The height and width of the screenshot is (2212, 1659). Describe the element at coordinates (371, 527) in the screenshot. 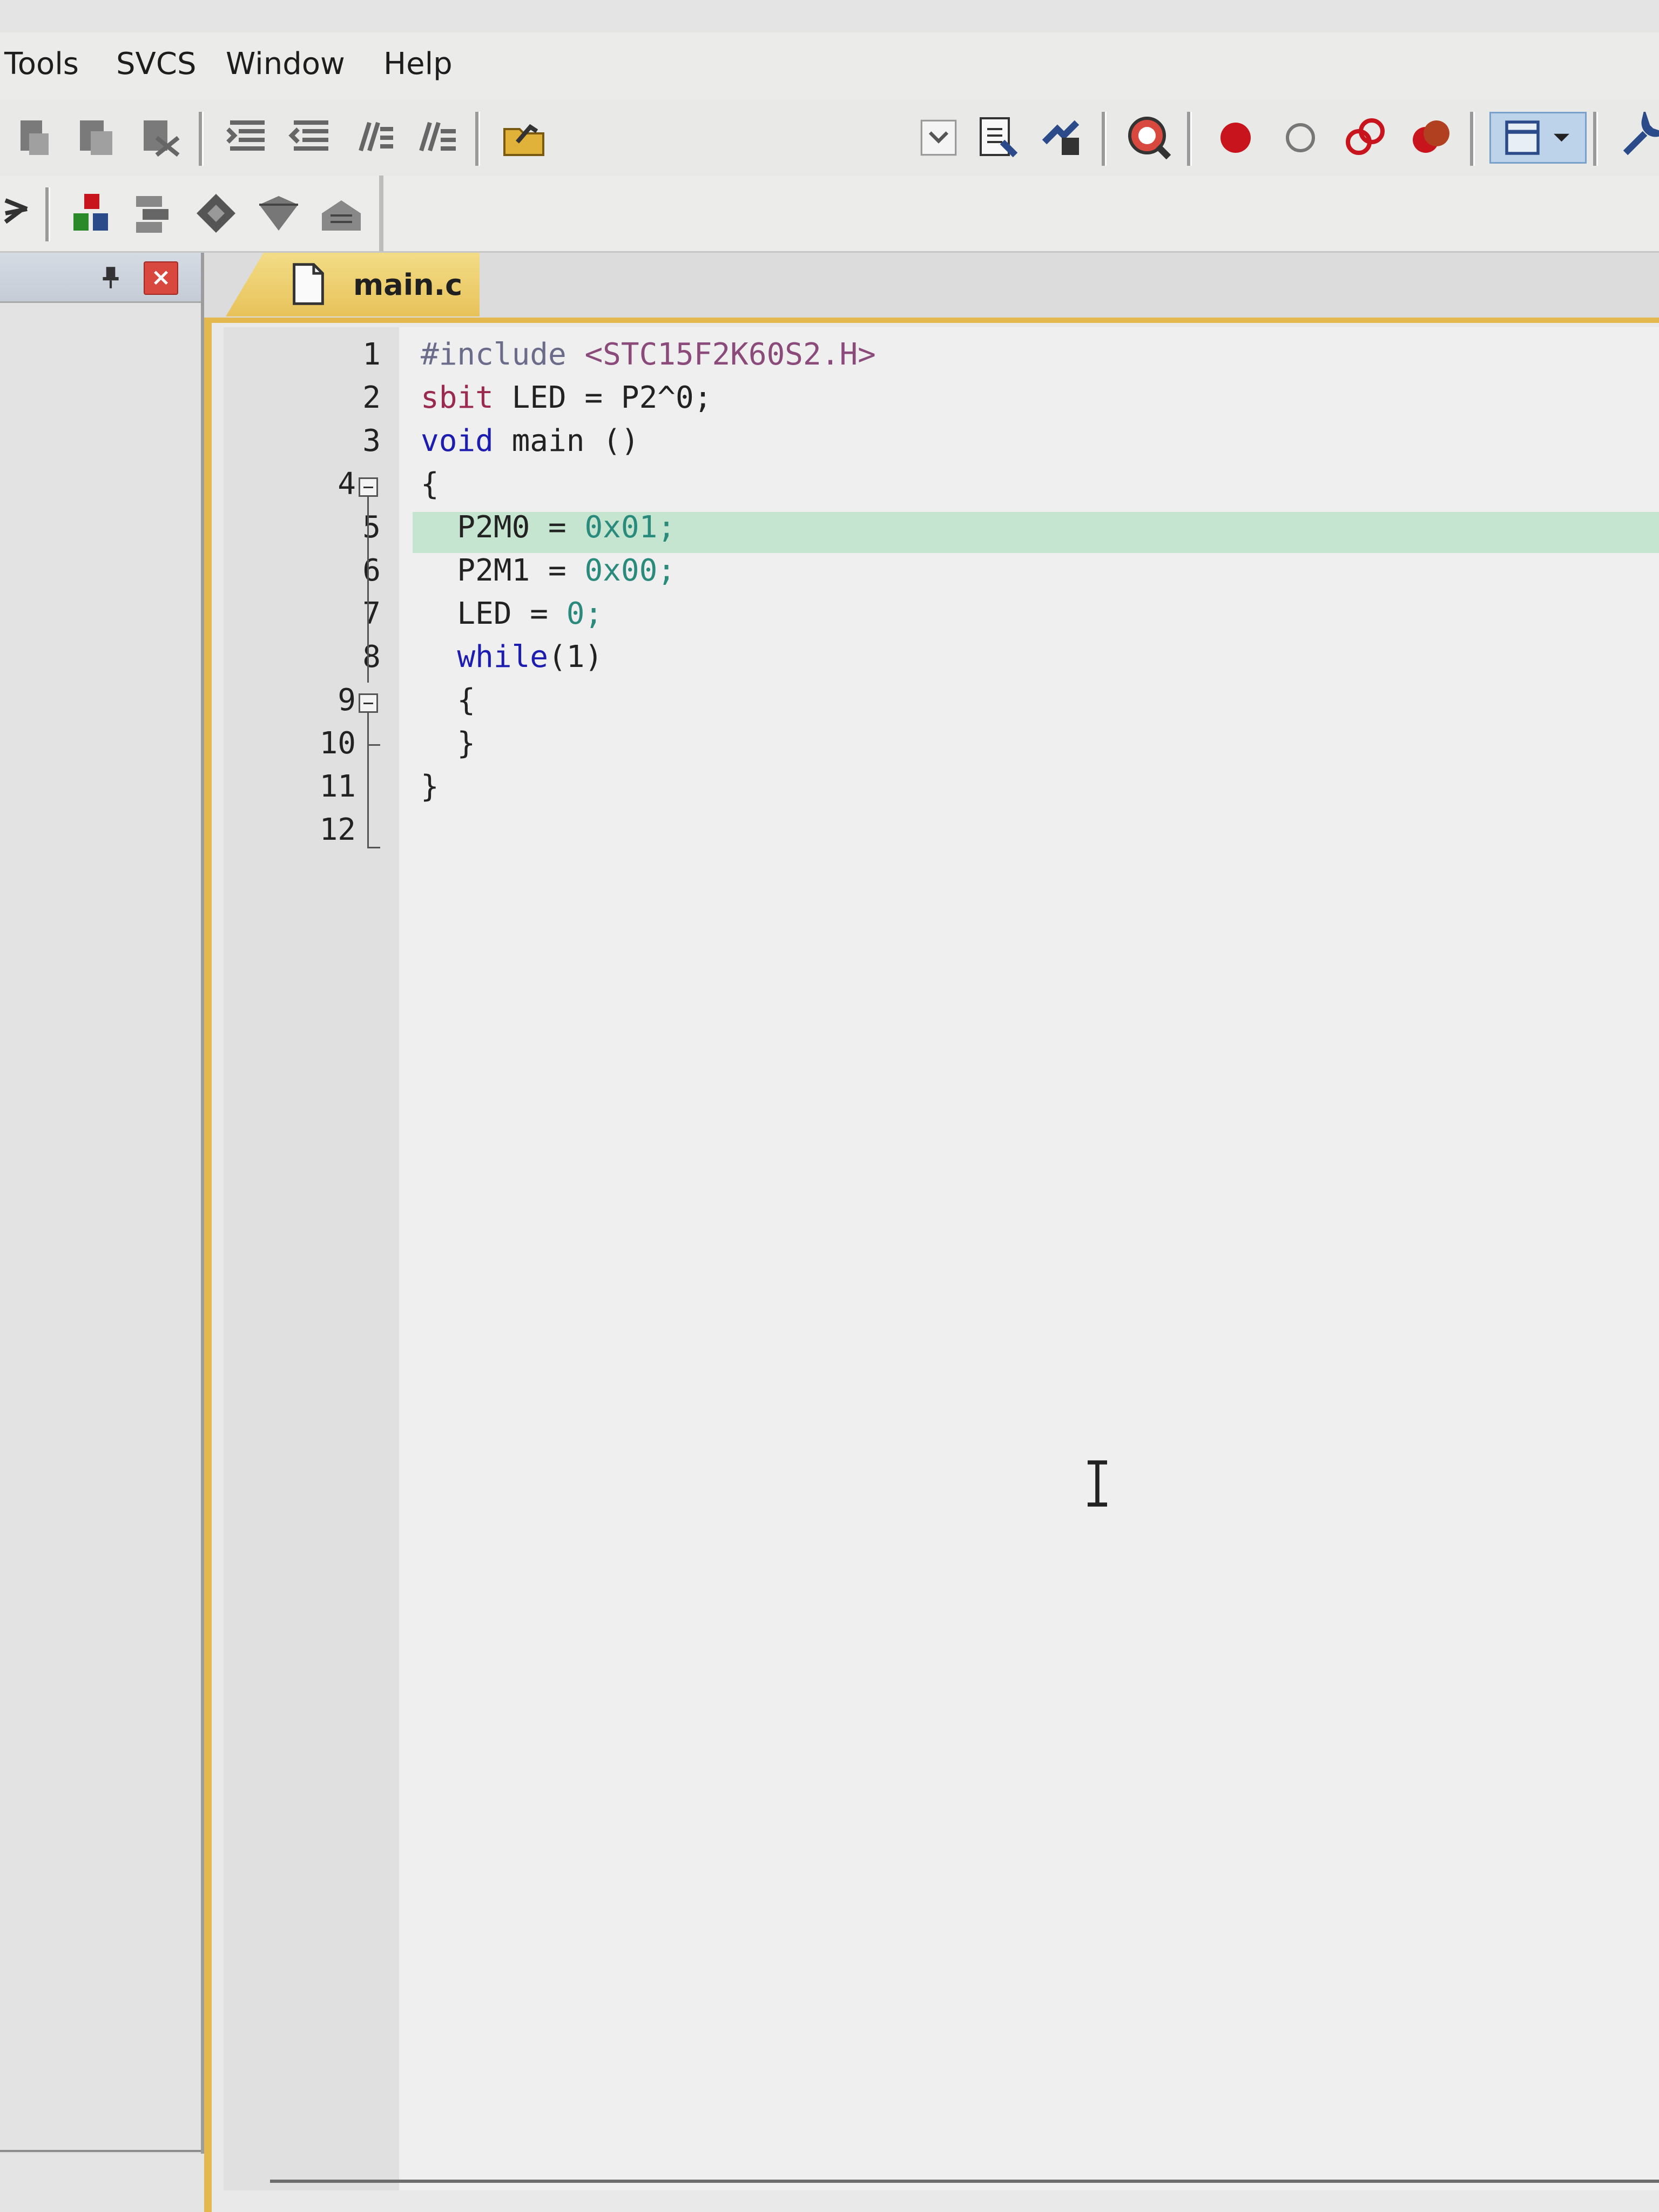

I see `line-number: 5` at that location.